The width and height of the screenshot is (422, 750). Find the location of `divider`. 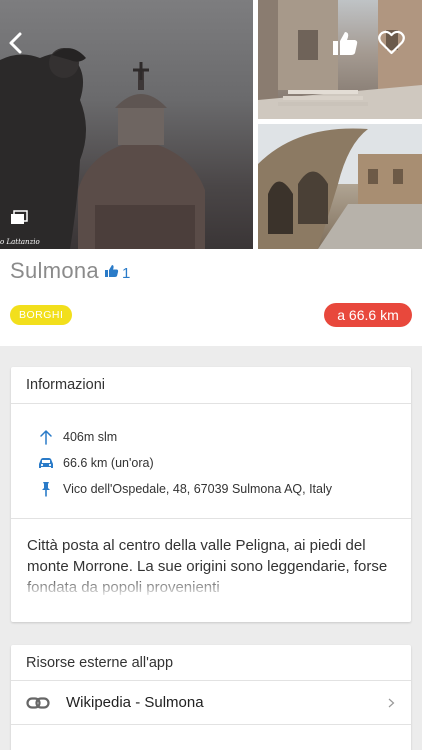

divider is located at coordinates (211, 518).